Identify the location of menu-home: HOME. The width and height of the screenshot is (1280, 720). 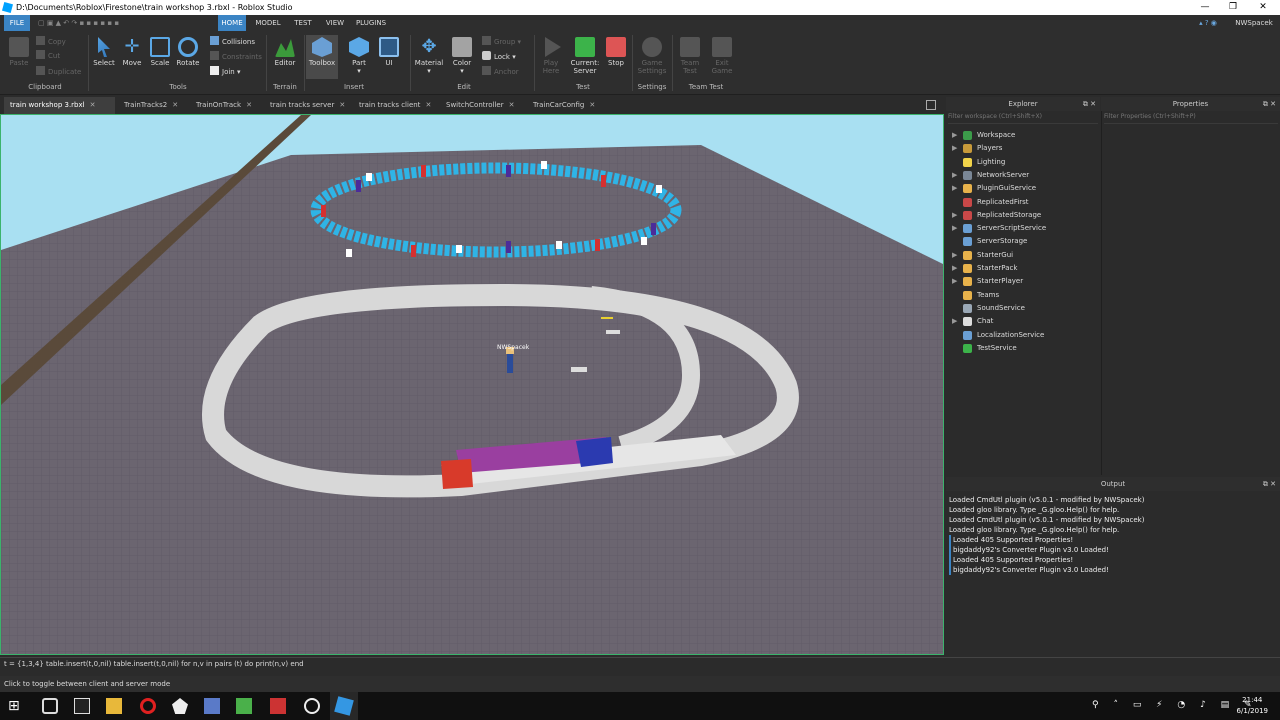
(232, 23).